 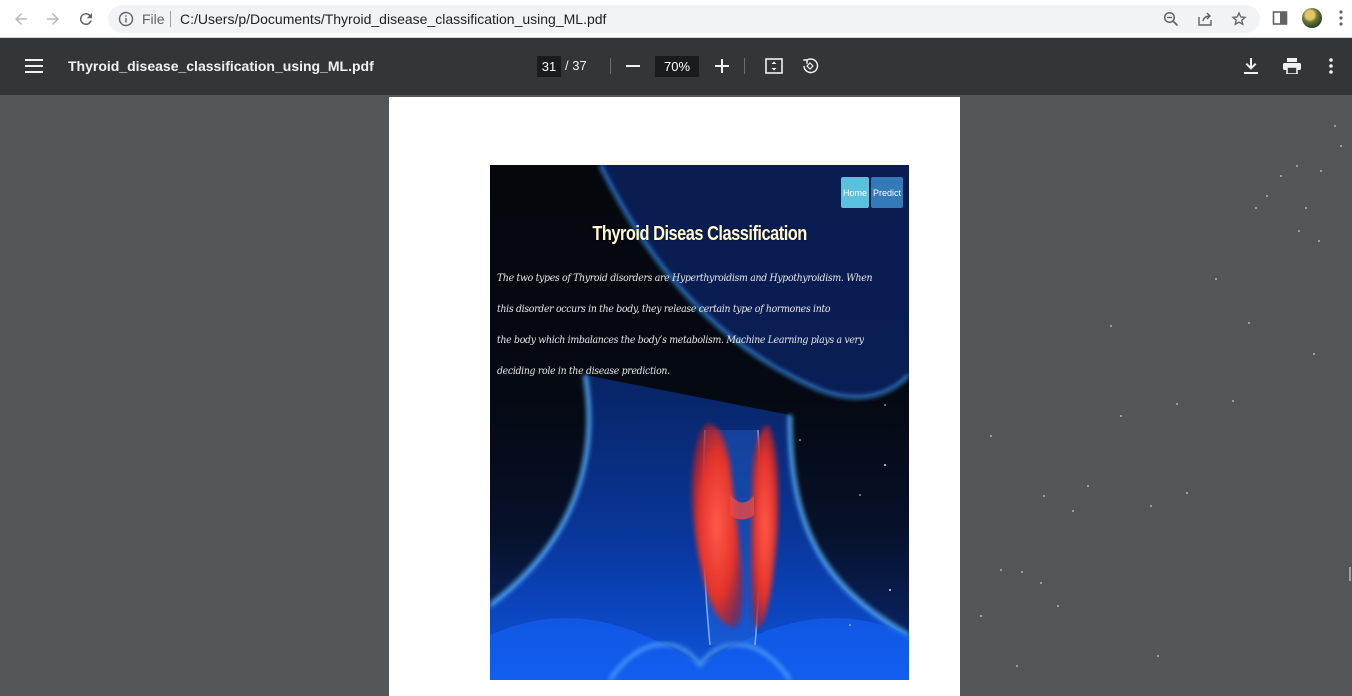 I want to click on zoom-out-icon, so click(x=633, y=66).